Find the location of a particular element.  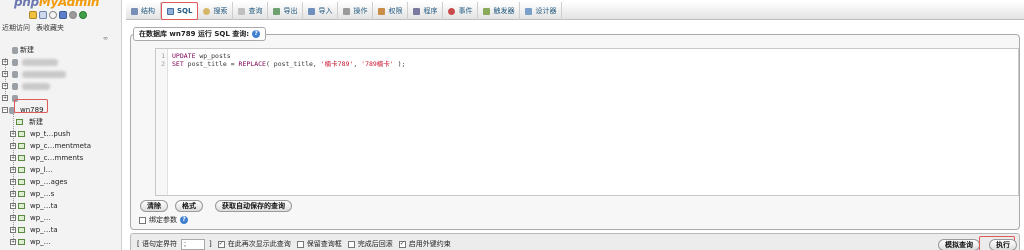

line-number-gutter: 1 2 is located at coordinates (162, 122).